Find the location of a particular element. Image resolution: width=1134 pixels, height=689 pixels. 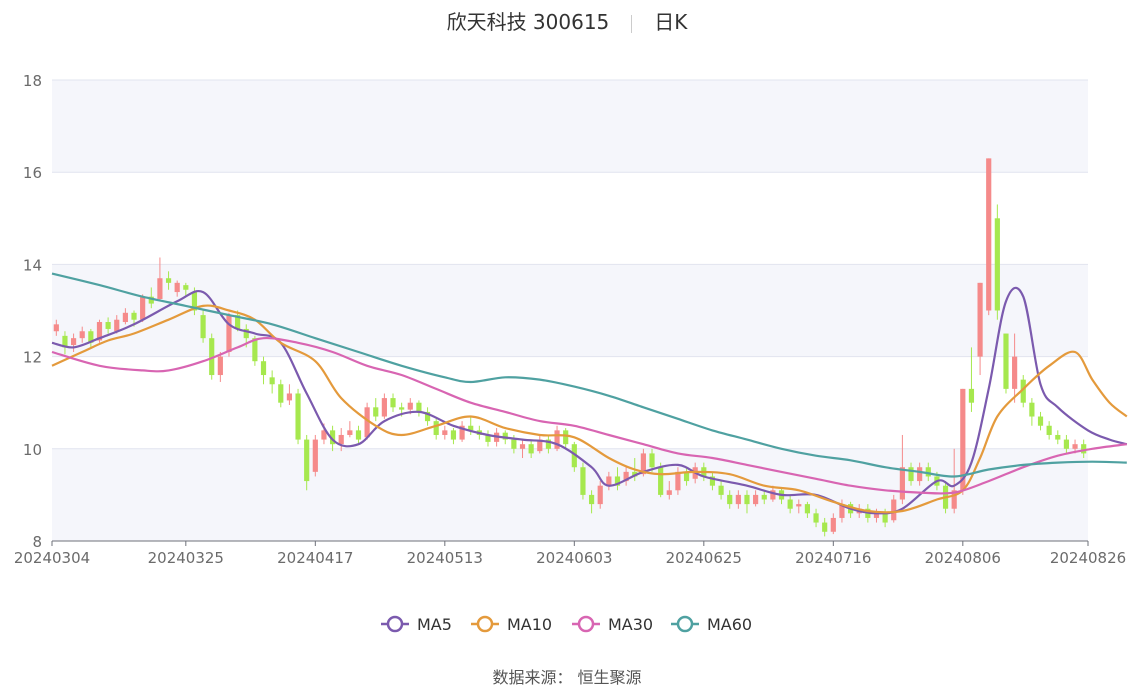

x-tick-label: 20240716 is located at coordinates (833, 558).